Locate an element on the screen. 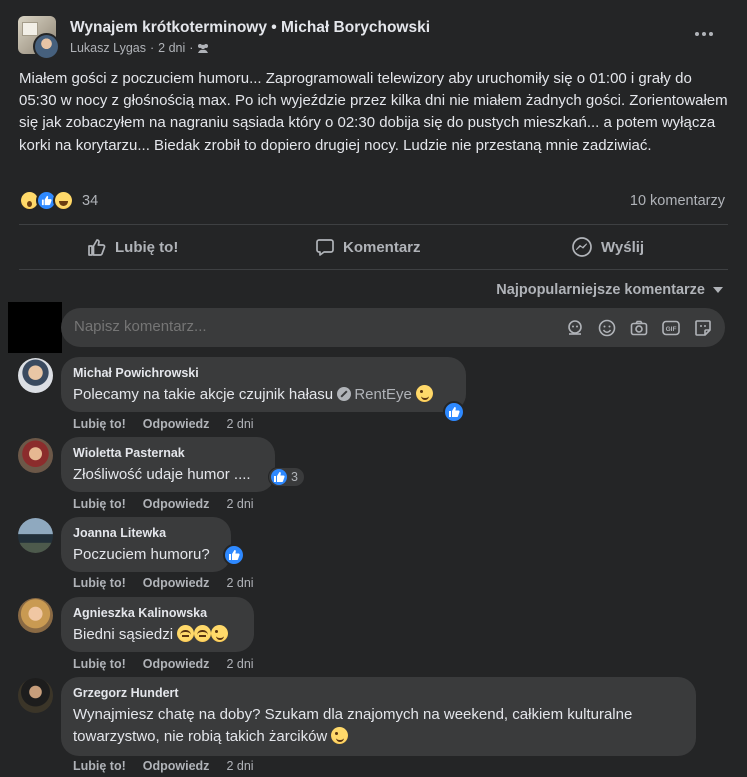 This screenshot has height=777, width=747. avatar-sticker-icon is located at coordinates (575, 328).